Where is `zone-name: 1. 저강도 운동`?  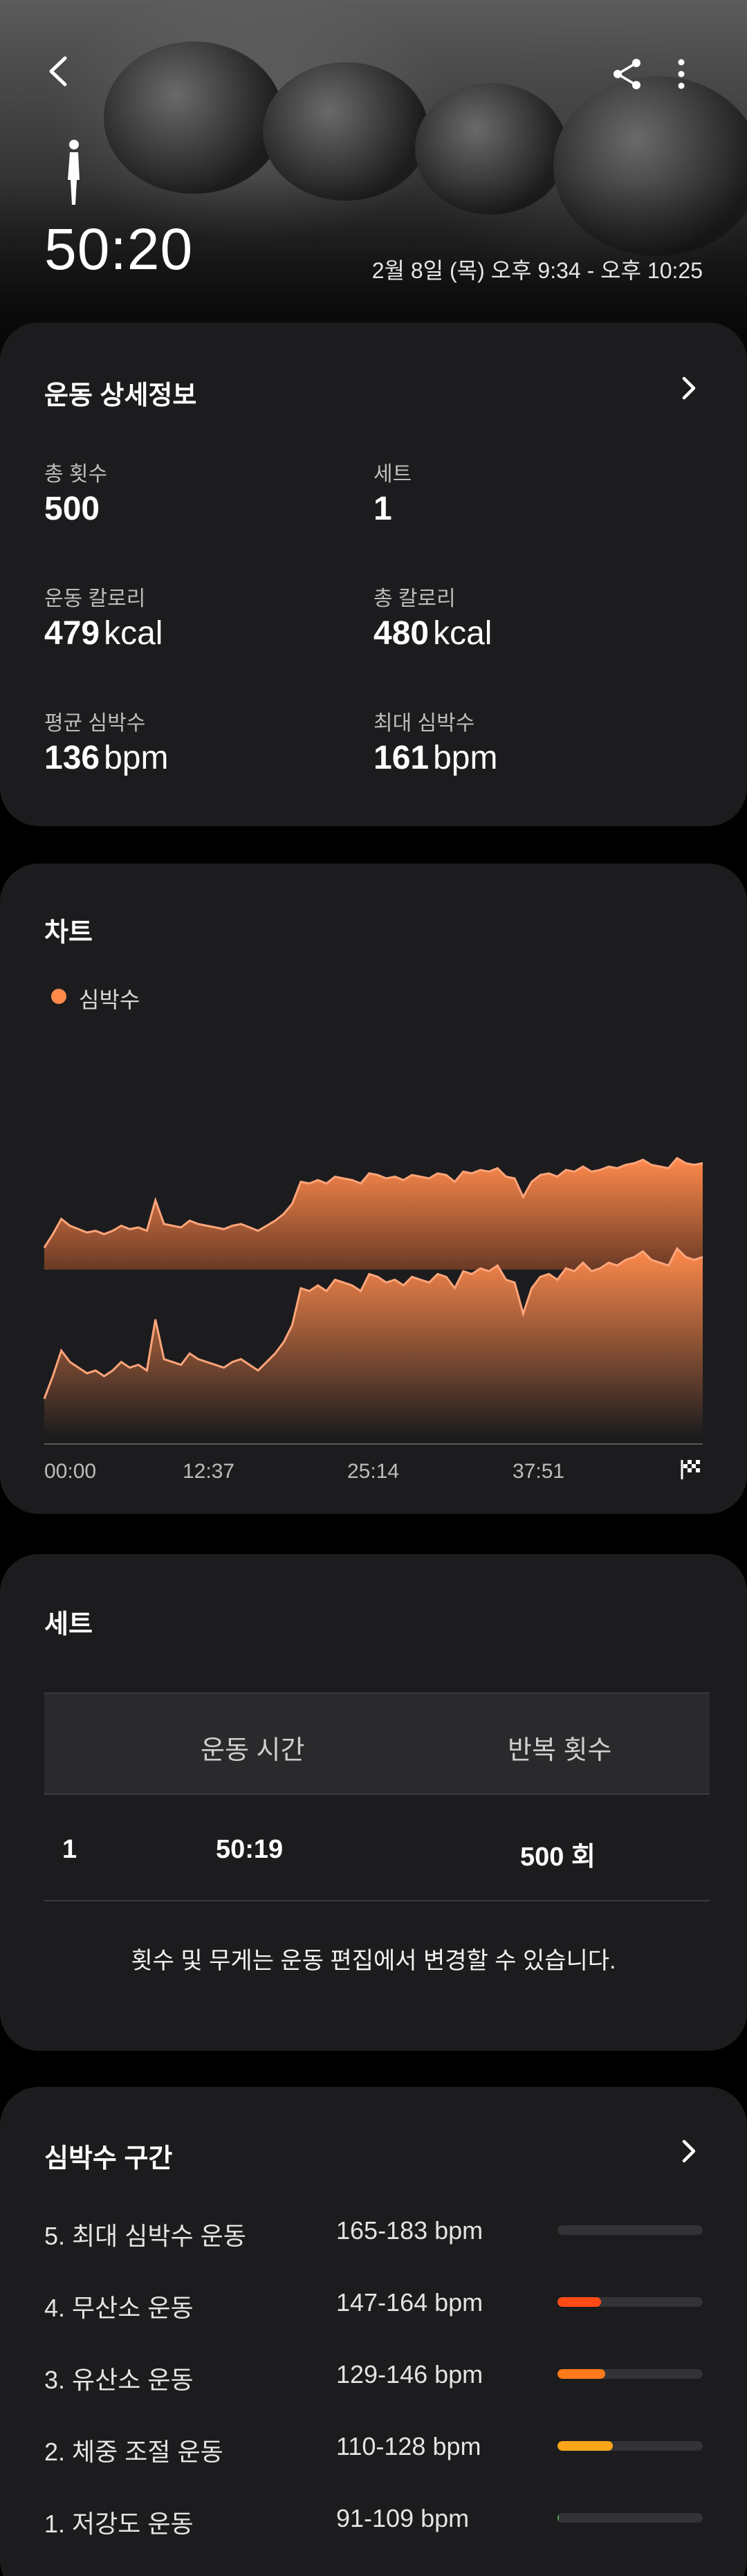 zone-name: 1. 저강도 운동 is located at coordinates (119, 2524).